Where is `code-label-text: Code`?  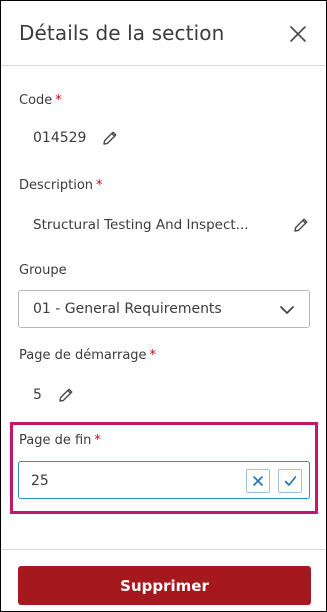
code-label-text: Code is located at coordinates (36, 100).